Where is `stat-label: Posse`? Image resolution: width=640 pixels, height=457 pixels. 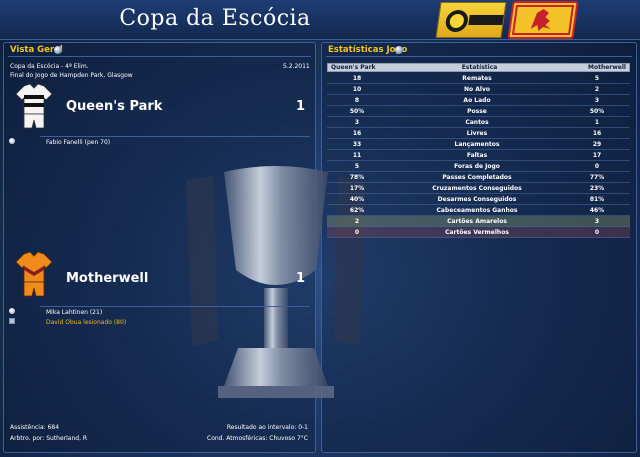
stat-label: Posse is located at coordinates (477, 111).